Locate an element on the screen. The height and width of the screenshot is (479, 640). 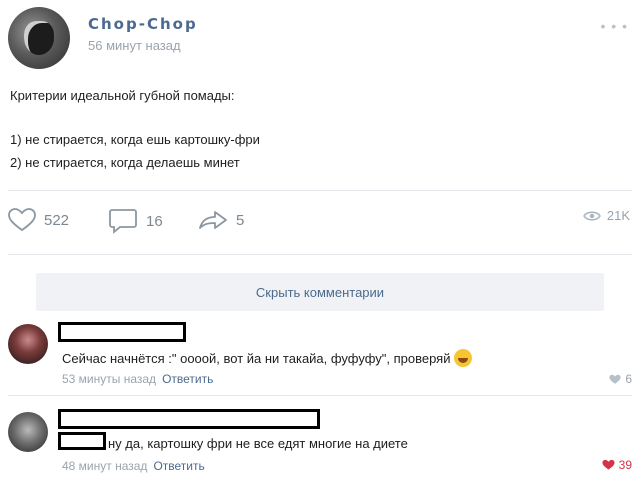
comment-meta: 48 минут назад Ответить is located at coordinates (133, 466).